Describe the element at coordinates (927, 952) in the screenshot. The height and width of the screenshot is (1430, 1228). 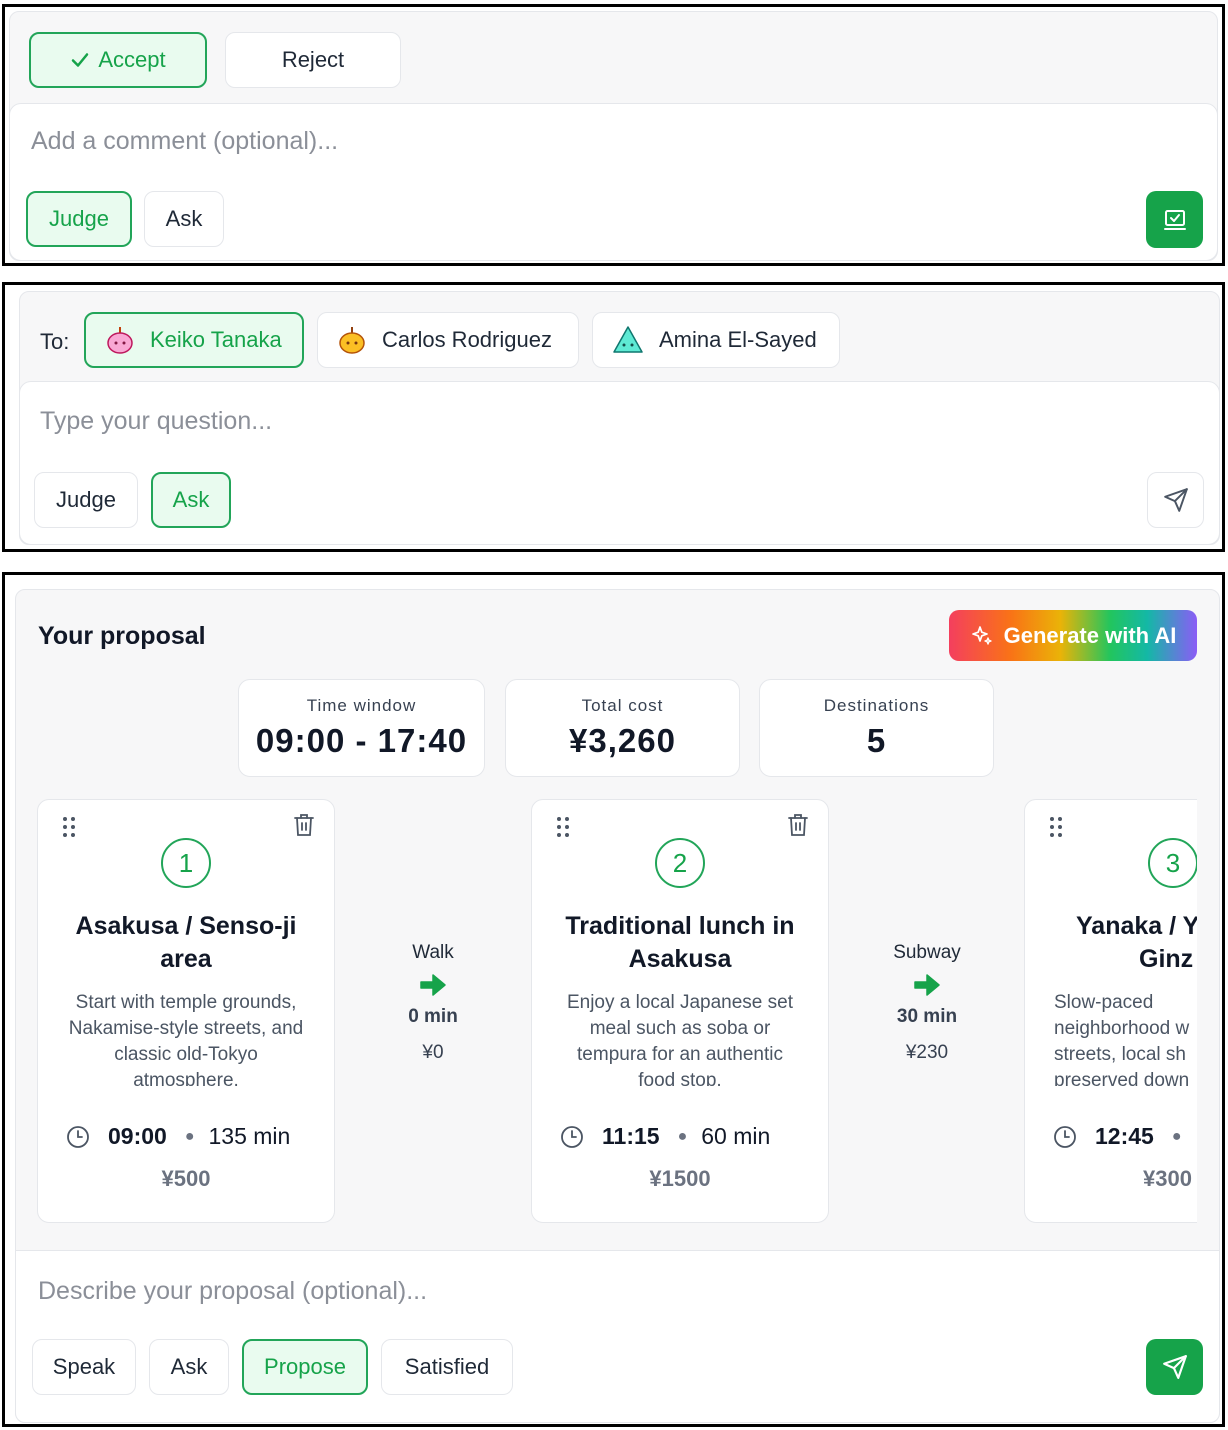
I see `transit-mode: Subway` at that location.